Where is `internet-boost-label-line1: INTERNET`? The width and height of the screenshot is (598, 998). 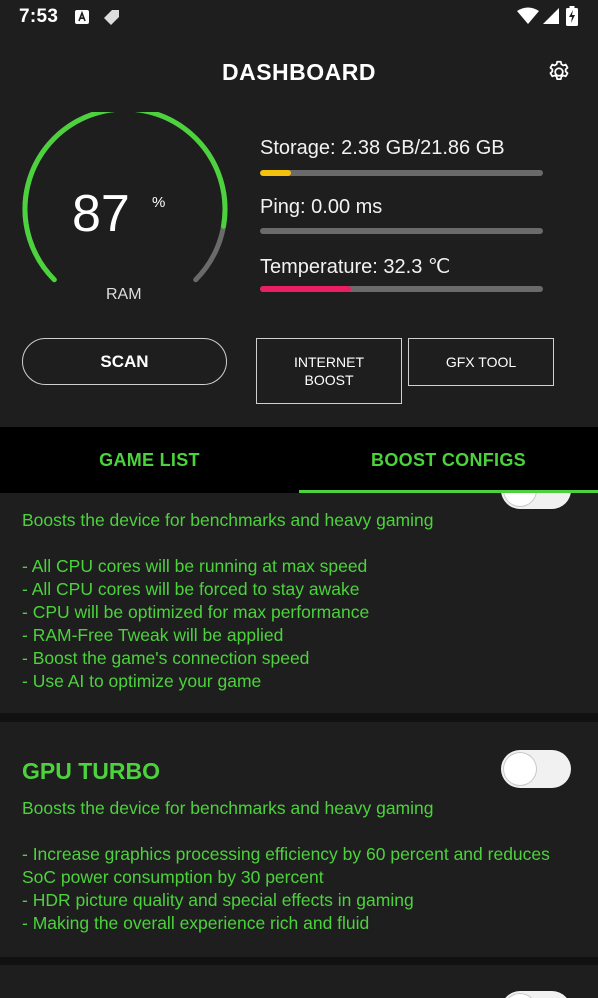
internet-boost-label-line1: INTERNET is located at coordinates (329, 362).